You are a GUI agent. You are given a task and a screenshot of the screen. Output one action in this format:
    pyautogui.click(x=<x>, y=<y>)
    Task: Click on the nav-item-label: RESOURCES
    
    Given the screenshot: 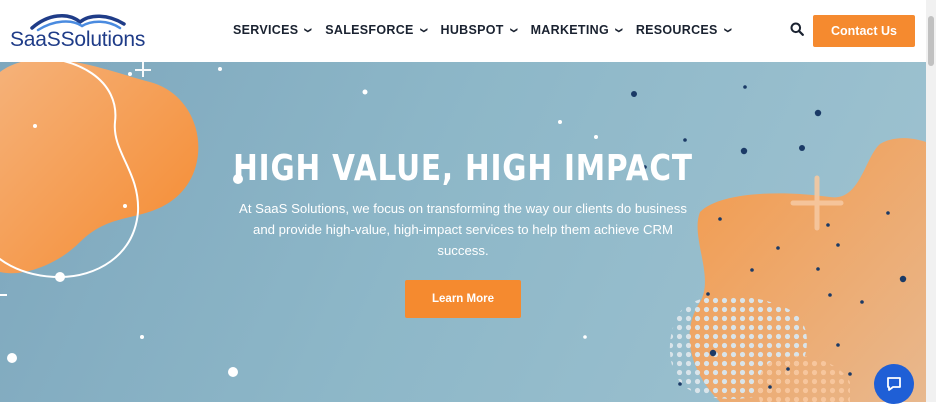 What is the action you would take?
    pyautogui.click(x=676, y=30)
    